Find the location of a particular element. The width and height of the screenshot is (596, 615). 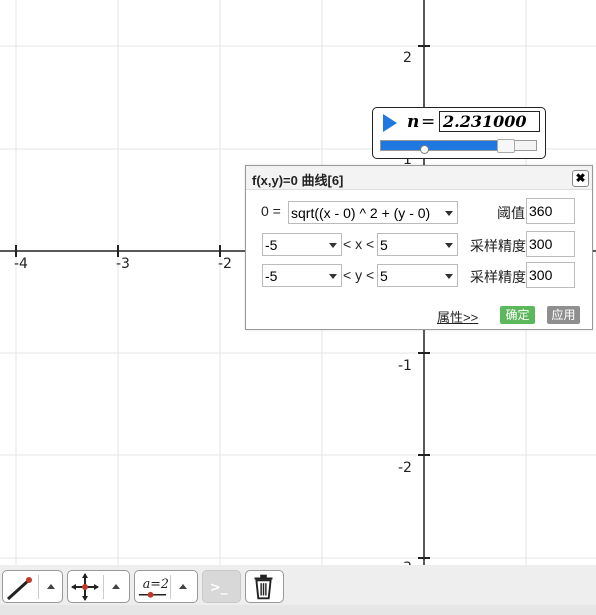

play-icon is located at coordinates (390, 123).